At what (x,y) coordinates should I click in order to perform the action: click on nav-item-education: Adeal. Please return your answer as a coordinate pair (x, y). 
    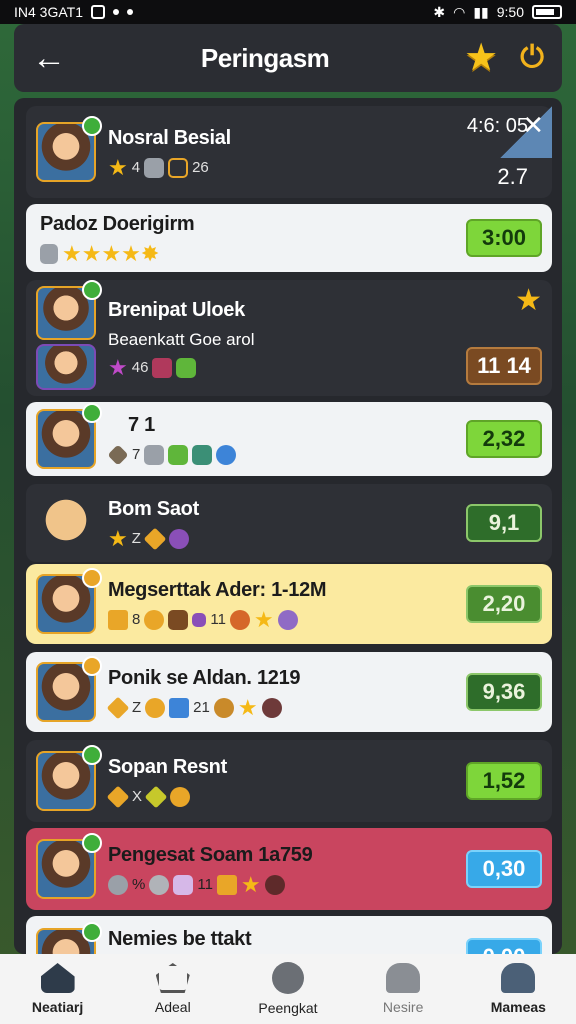
    Looking at the image, I should click on (173, 989).